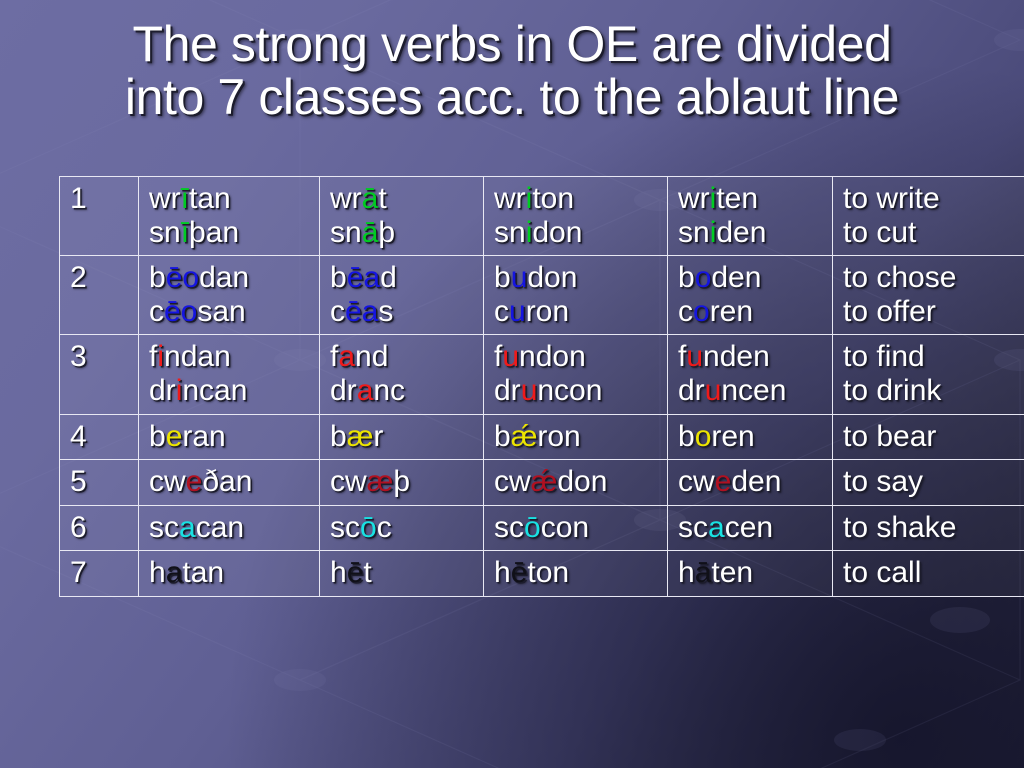 This screenshot has height=768, width=1024. What do you see at coordinates (532, 527) in the screenshot?
I see `ablaut-vowel: ō` at bounding box center [532, 527].